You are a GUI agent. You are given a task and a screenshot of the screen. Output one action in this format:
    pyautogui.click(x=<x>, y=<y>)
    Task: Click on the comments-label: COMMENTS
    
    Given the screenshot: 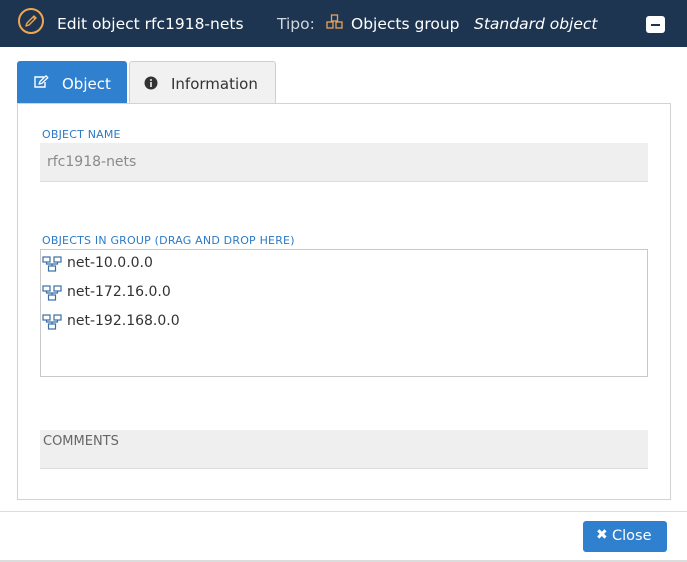 What is the action you would take?
    pyautogui.click(x=81, y=441)
    